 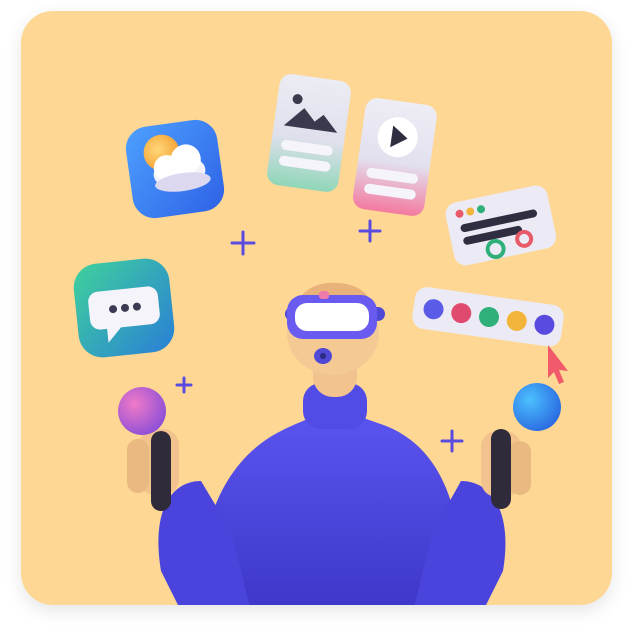 I want to click on right-controller-icon, so click(x=537, y=407).